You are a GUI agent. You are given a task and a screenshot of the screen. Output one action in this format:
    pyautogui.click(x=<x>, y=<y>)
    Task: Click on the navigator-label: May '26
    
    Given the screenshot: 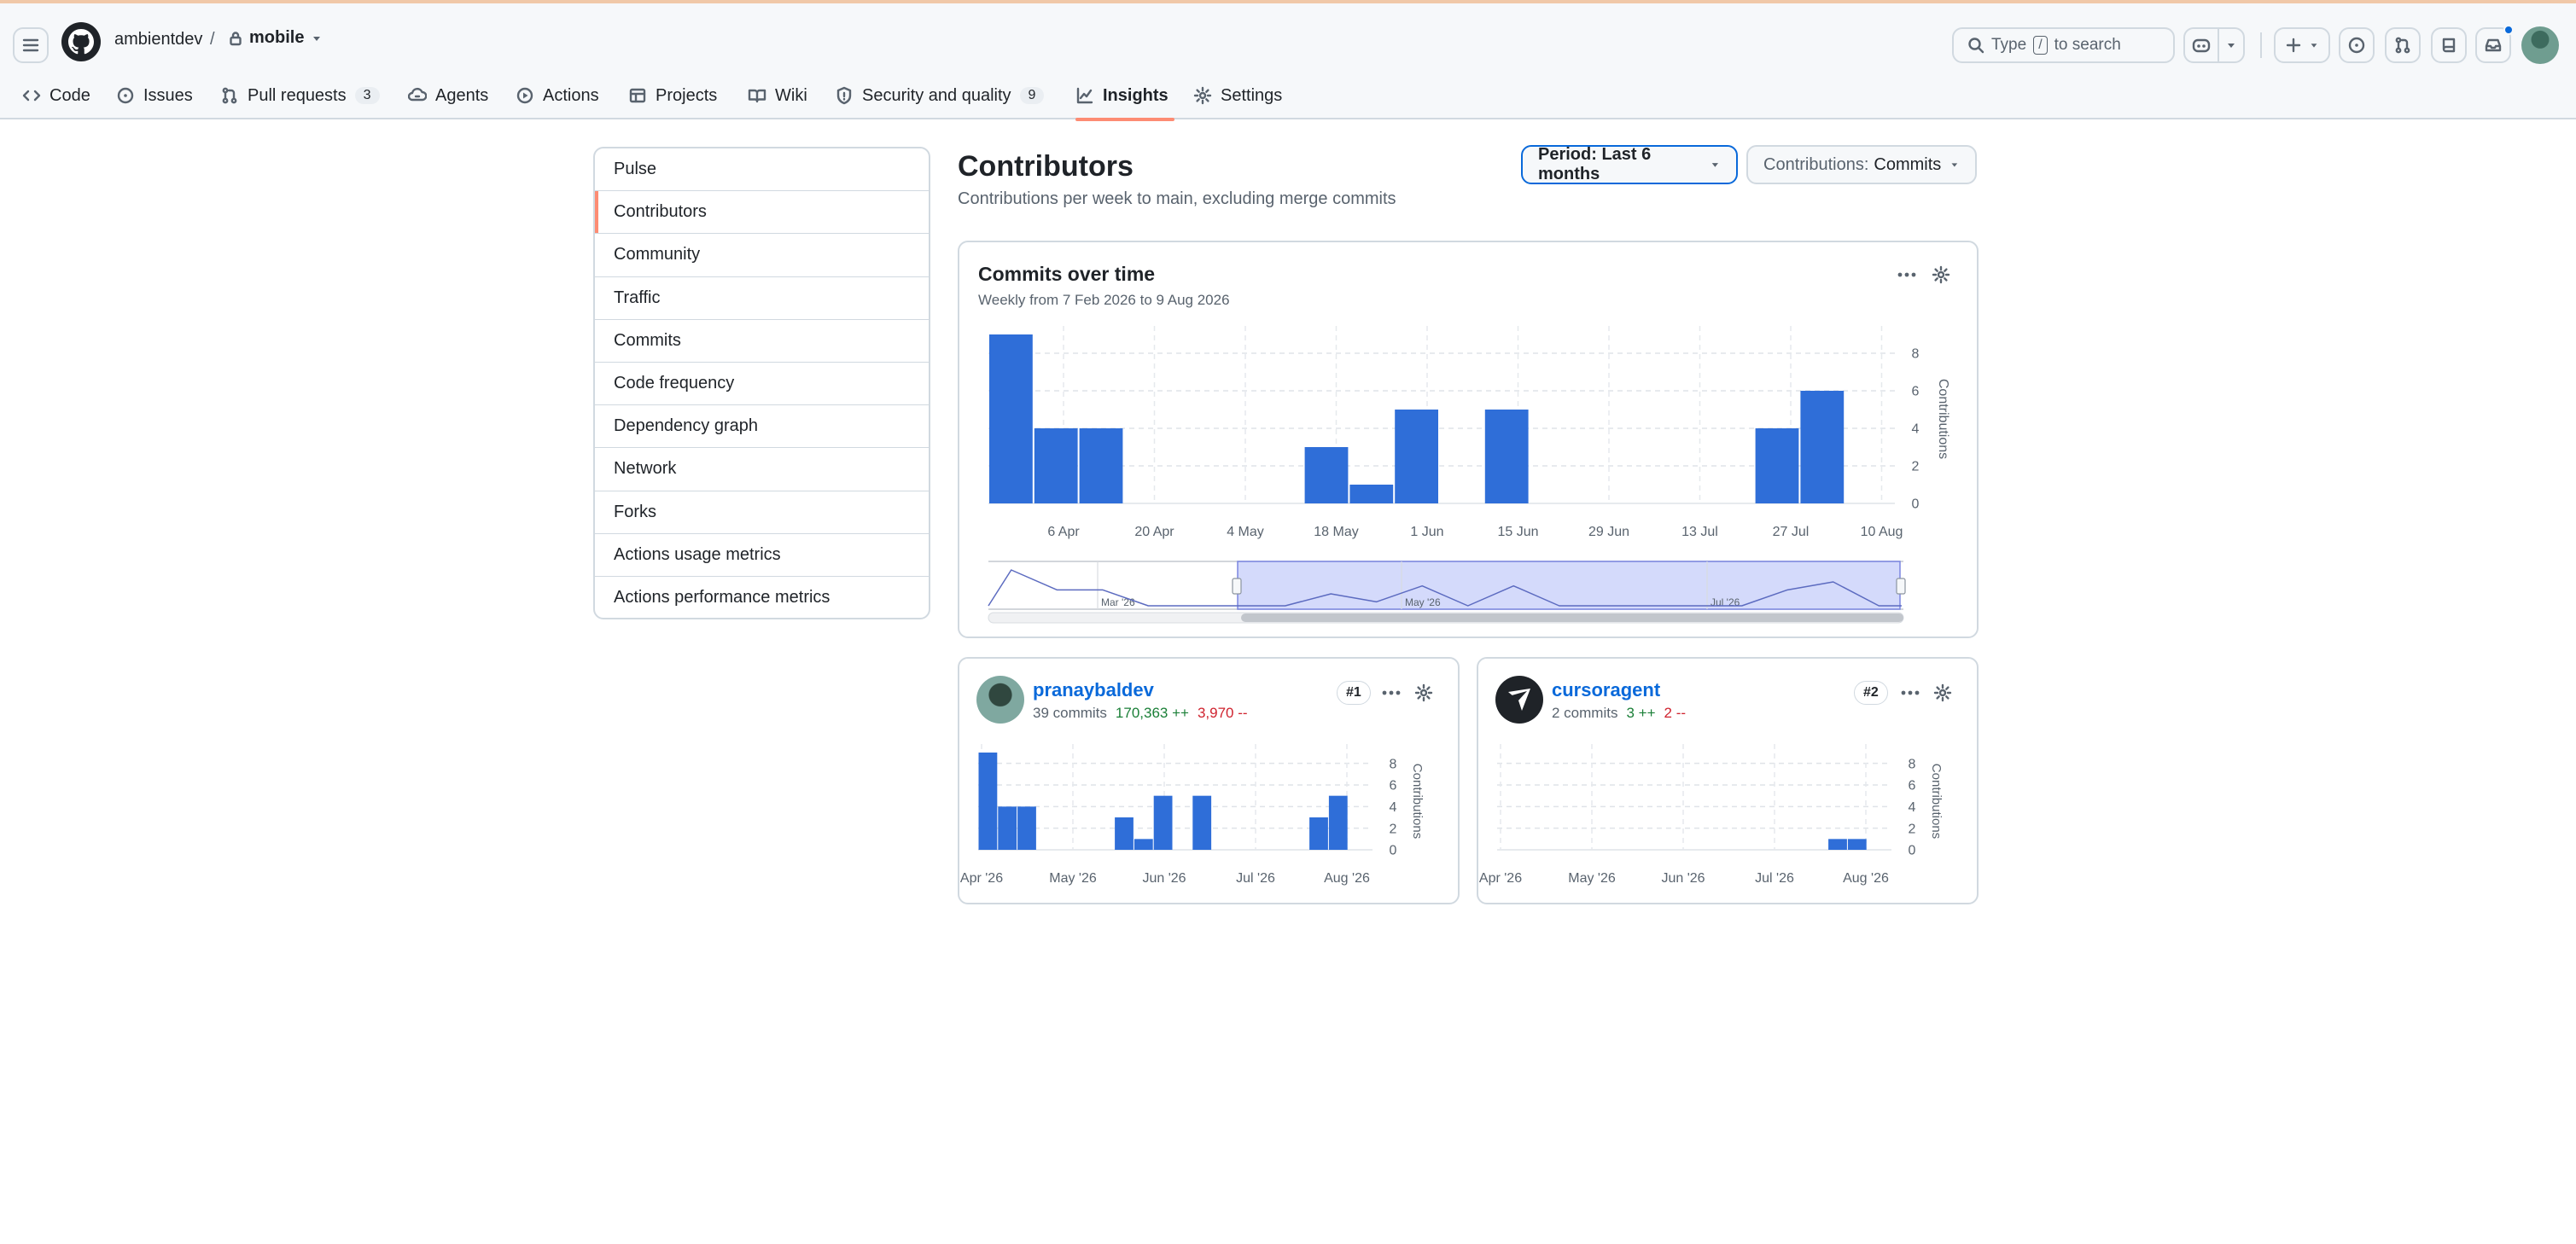 What is the action you would take?
    pyautogui.click(x=1423, y=602)
    